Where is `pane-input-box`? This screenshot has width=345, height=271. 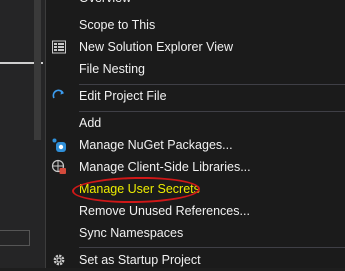
pane-input-box is located at coordinates (15, 238).